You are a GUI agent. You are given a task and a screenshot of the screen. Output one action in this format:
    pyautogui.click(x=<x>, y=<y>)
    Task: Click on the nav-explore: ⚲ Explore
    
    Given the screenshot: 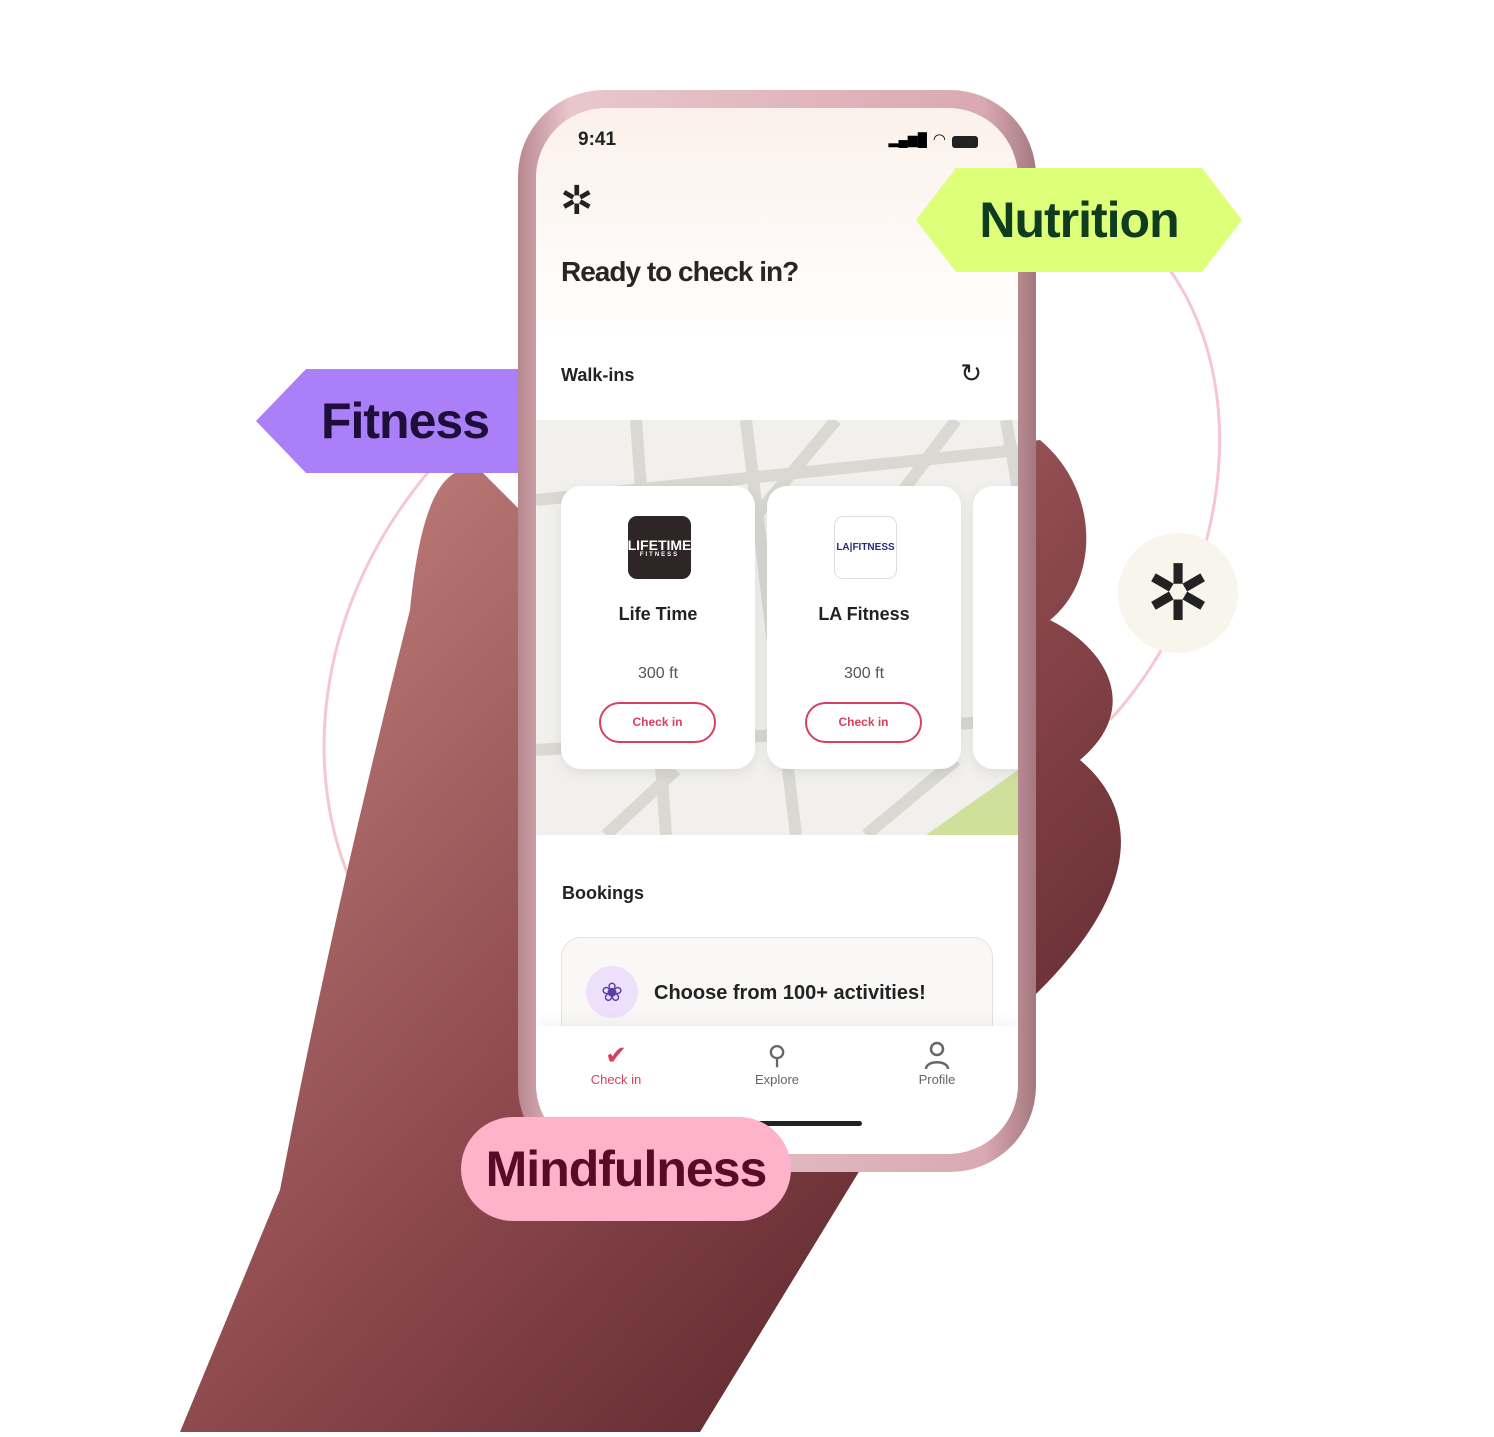 What is the action you would take?
    pyautogui.click(x=777, y=1068)
    